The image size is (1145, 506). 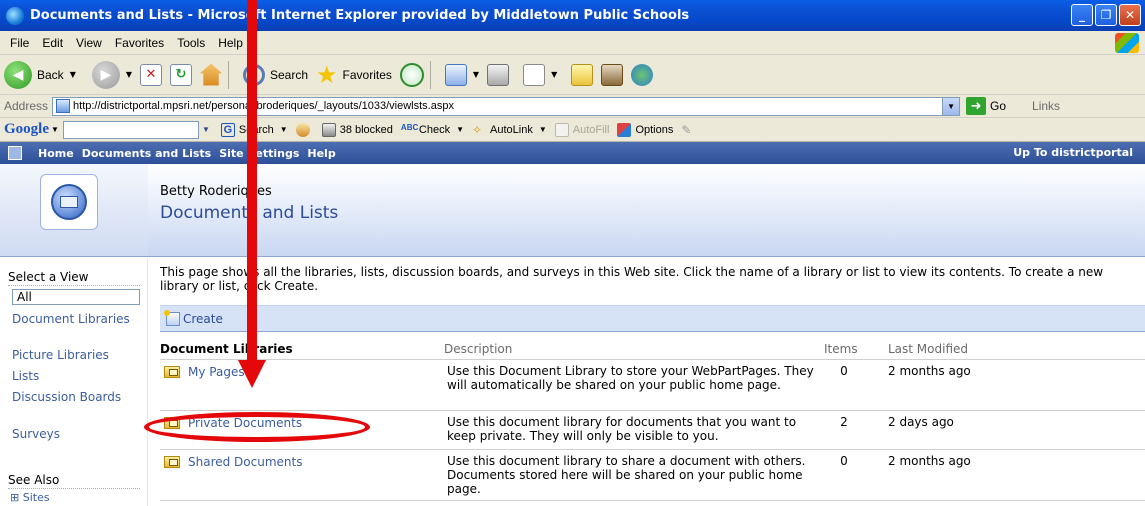 I want to click on autofill-button: AutoFill, so click(x=581, y=129).